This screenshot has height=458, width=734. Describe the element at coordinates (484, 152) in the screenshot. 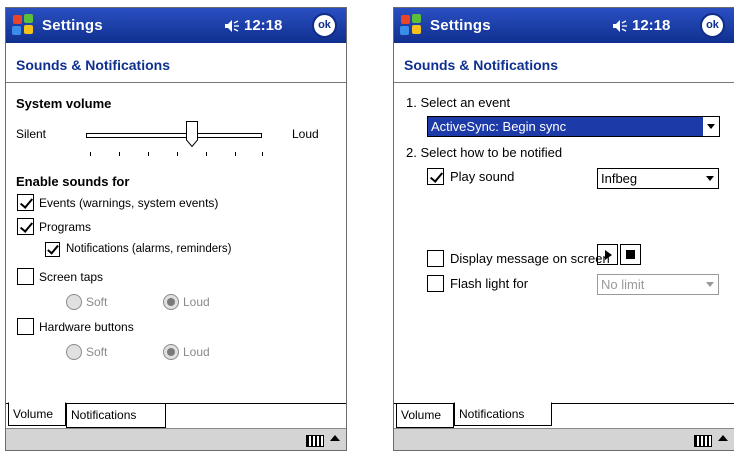

I see `select-notify-label: 2. Select how to be notified` at that location.